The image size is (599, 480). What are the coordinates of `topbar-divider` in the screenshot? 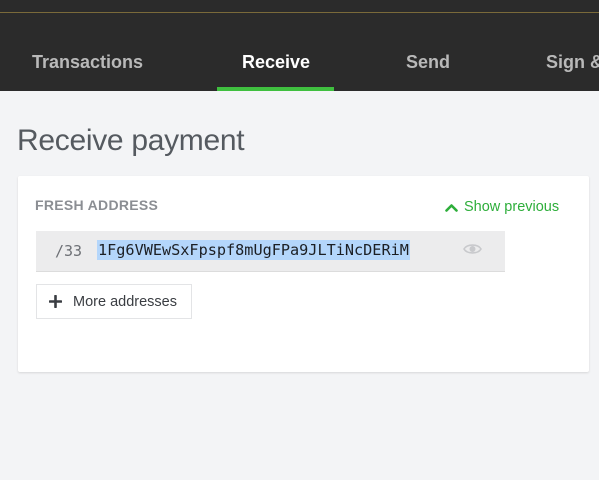 It's located at (299, 12).